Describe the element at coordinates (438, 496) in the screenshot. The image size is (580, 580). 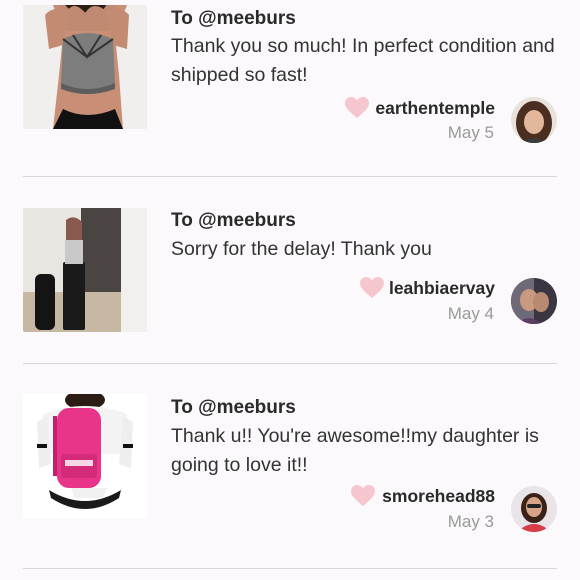
I see `reviewer-username: smorehead88` at that location.